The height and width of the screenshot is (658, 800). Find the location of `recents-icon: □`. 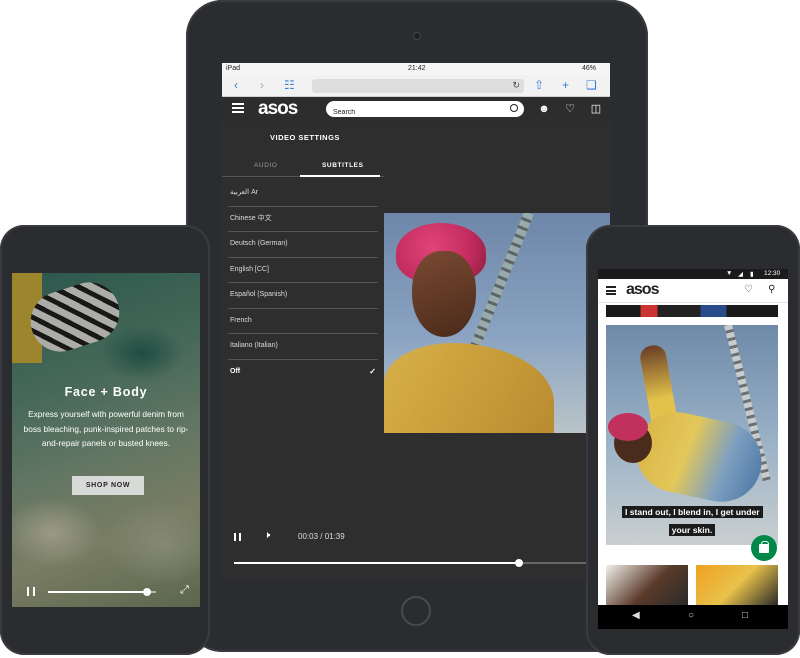

recents-icon: □ is located at coordinates (745, 615).